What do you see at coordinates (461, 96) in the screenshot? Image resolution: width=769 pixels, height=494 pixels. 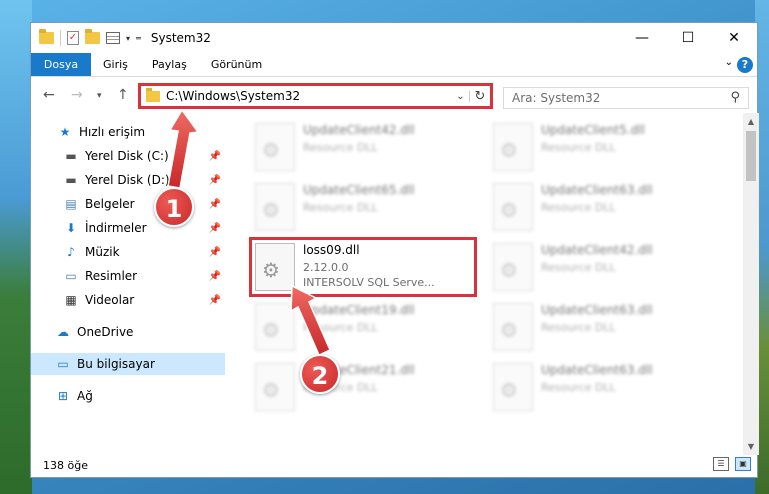 I see `address-dropdown-icon: ⌄` at bounding box center [461, 96].